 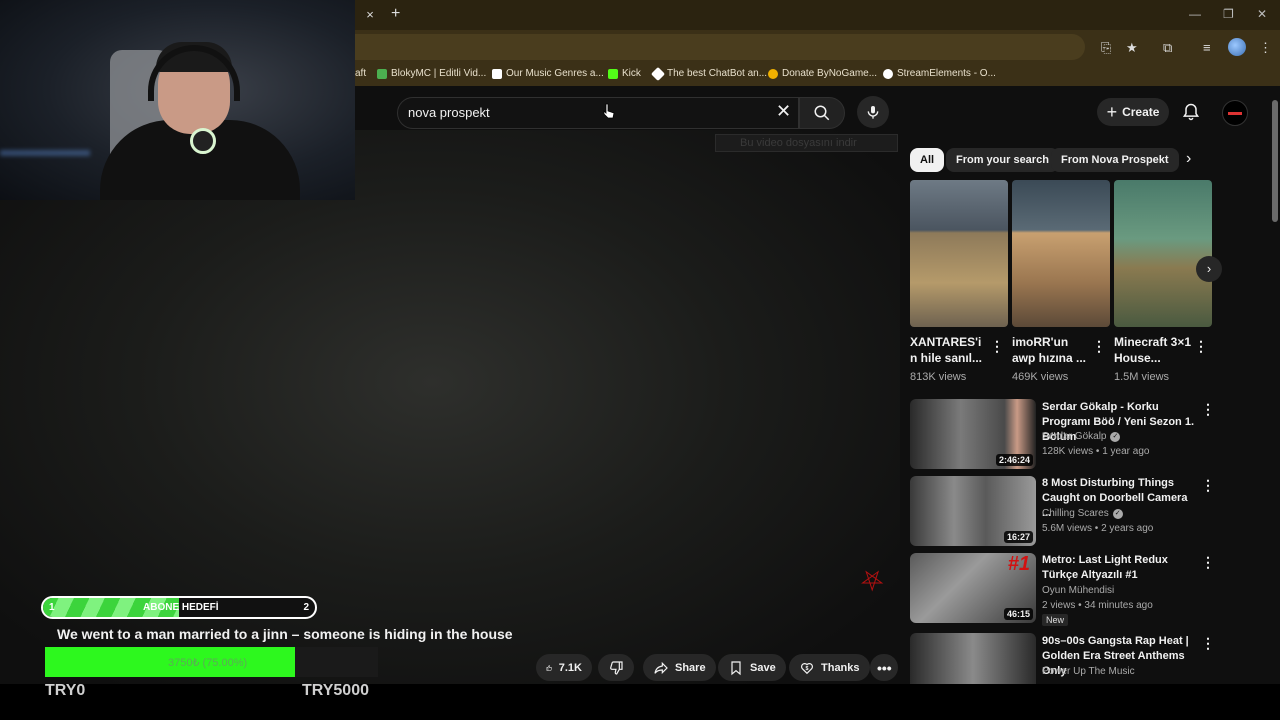 What do you see at coordinates (1195, 14) in the screenshot?
I see `minimize-icon: —` at bounding box center [1195, 14].